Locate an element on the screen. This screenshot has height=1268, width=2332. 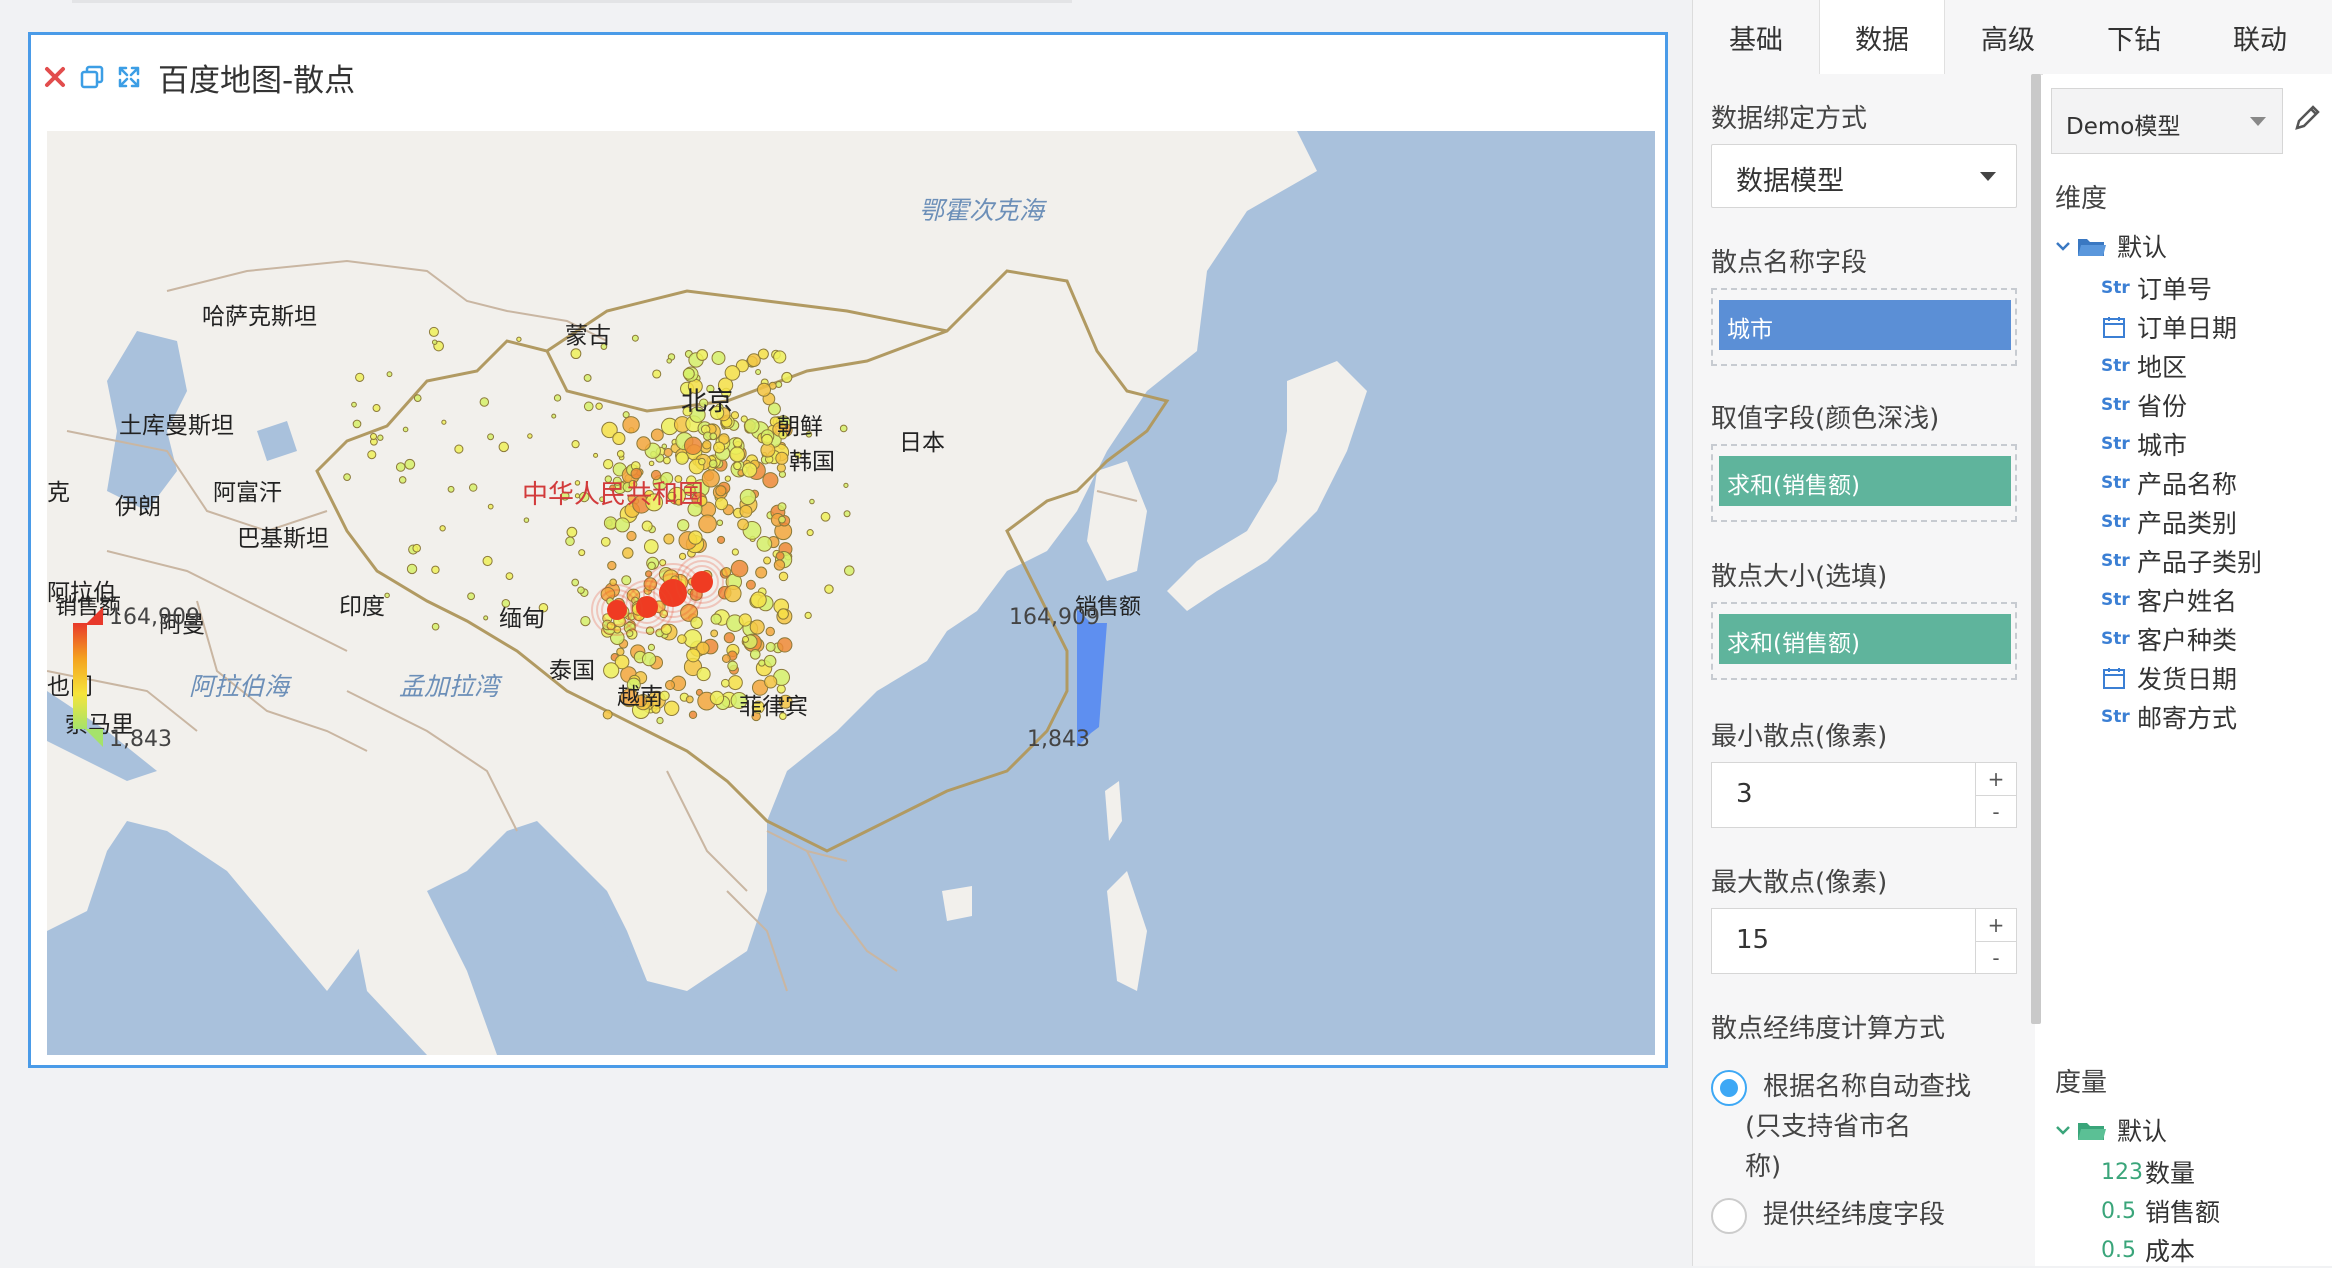
dimension-field: Str 客户种类 is located at coordinates (2169, 639).